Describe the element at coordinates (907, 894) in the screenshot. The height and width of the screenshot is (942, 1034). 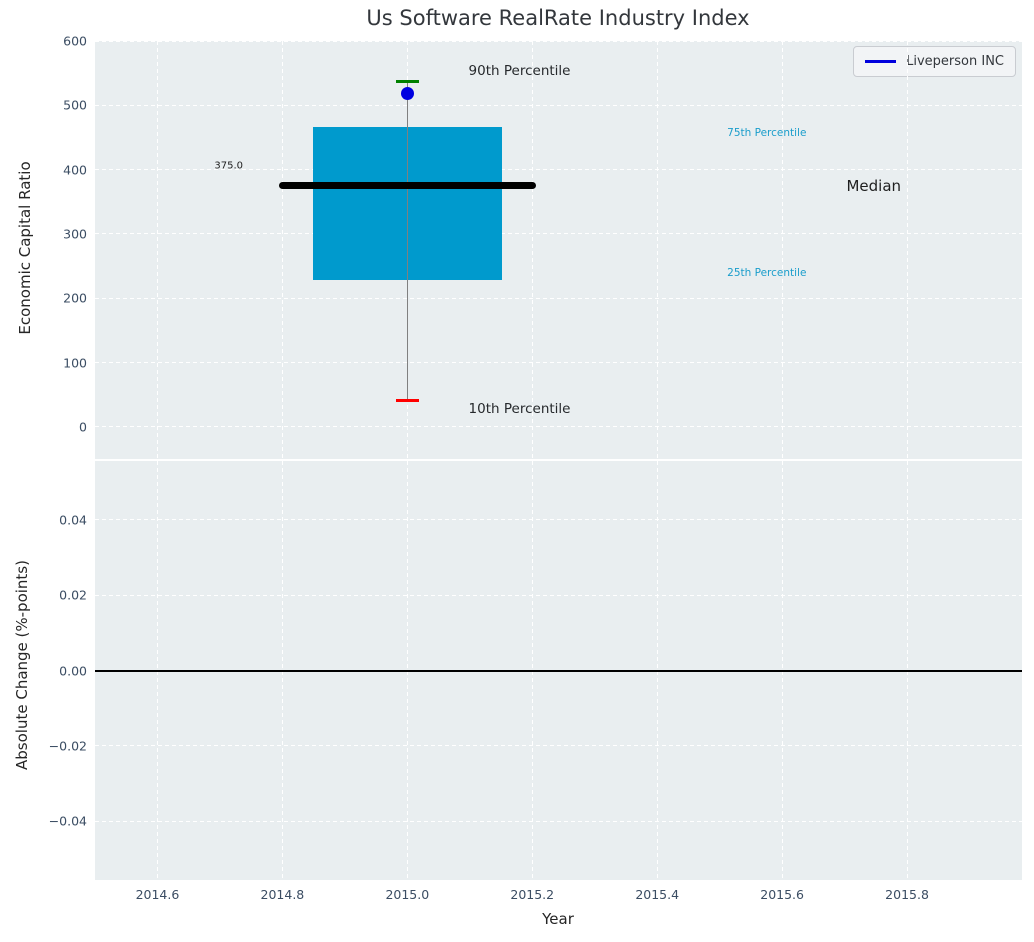
I see `x-tick-label: 2015.8` at that location.